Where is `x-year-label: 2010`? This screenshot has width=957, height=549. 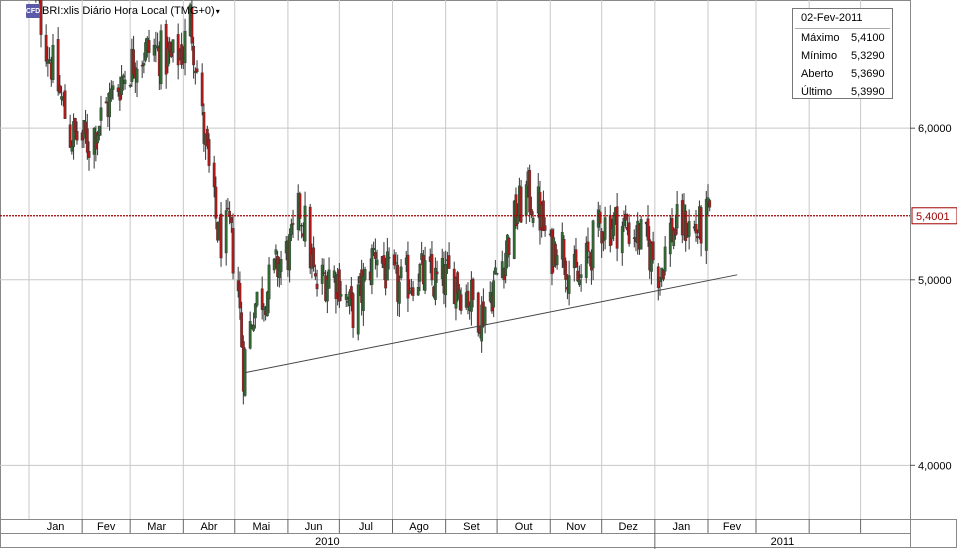 x-year-label: 2010 is located at coordinates (327, 542).